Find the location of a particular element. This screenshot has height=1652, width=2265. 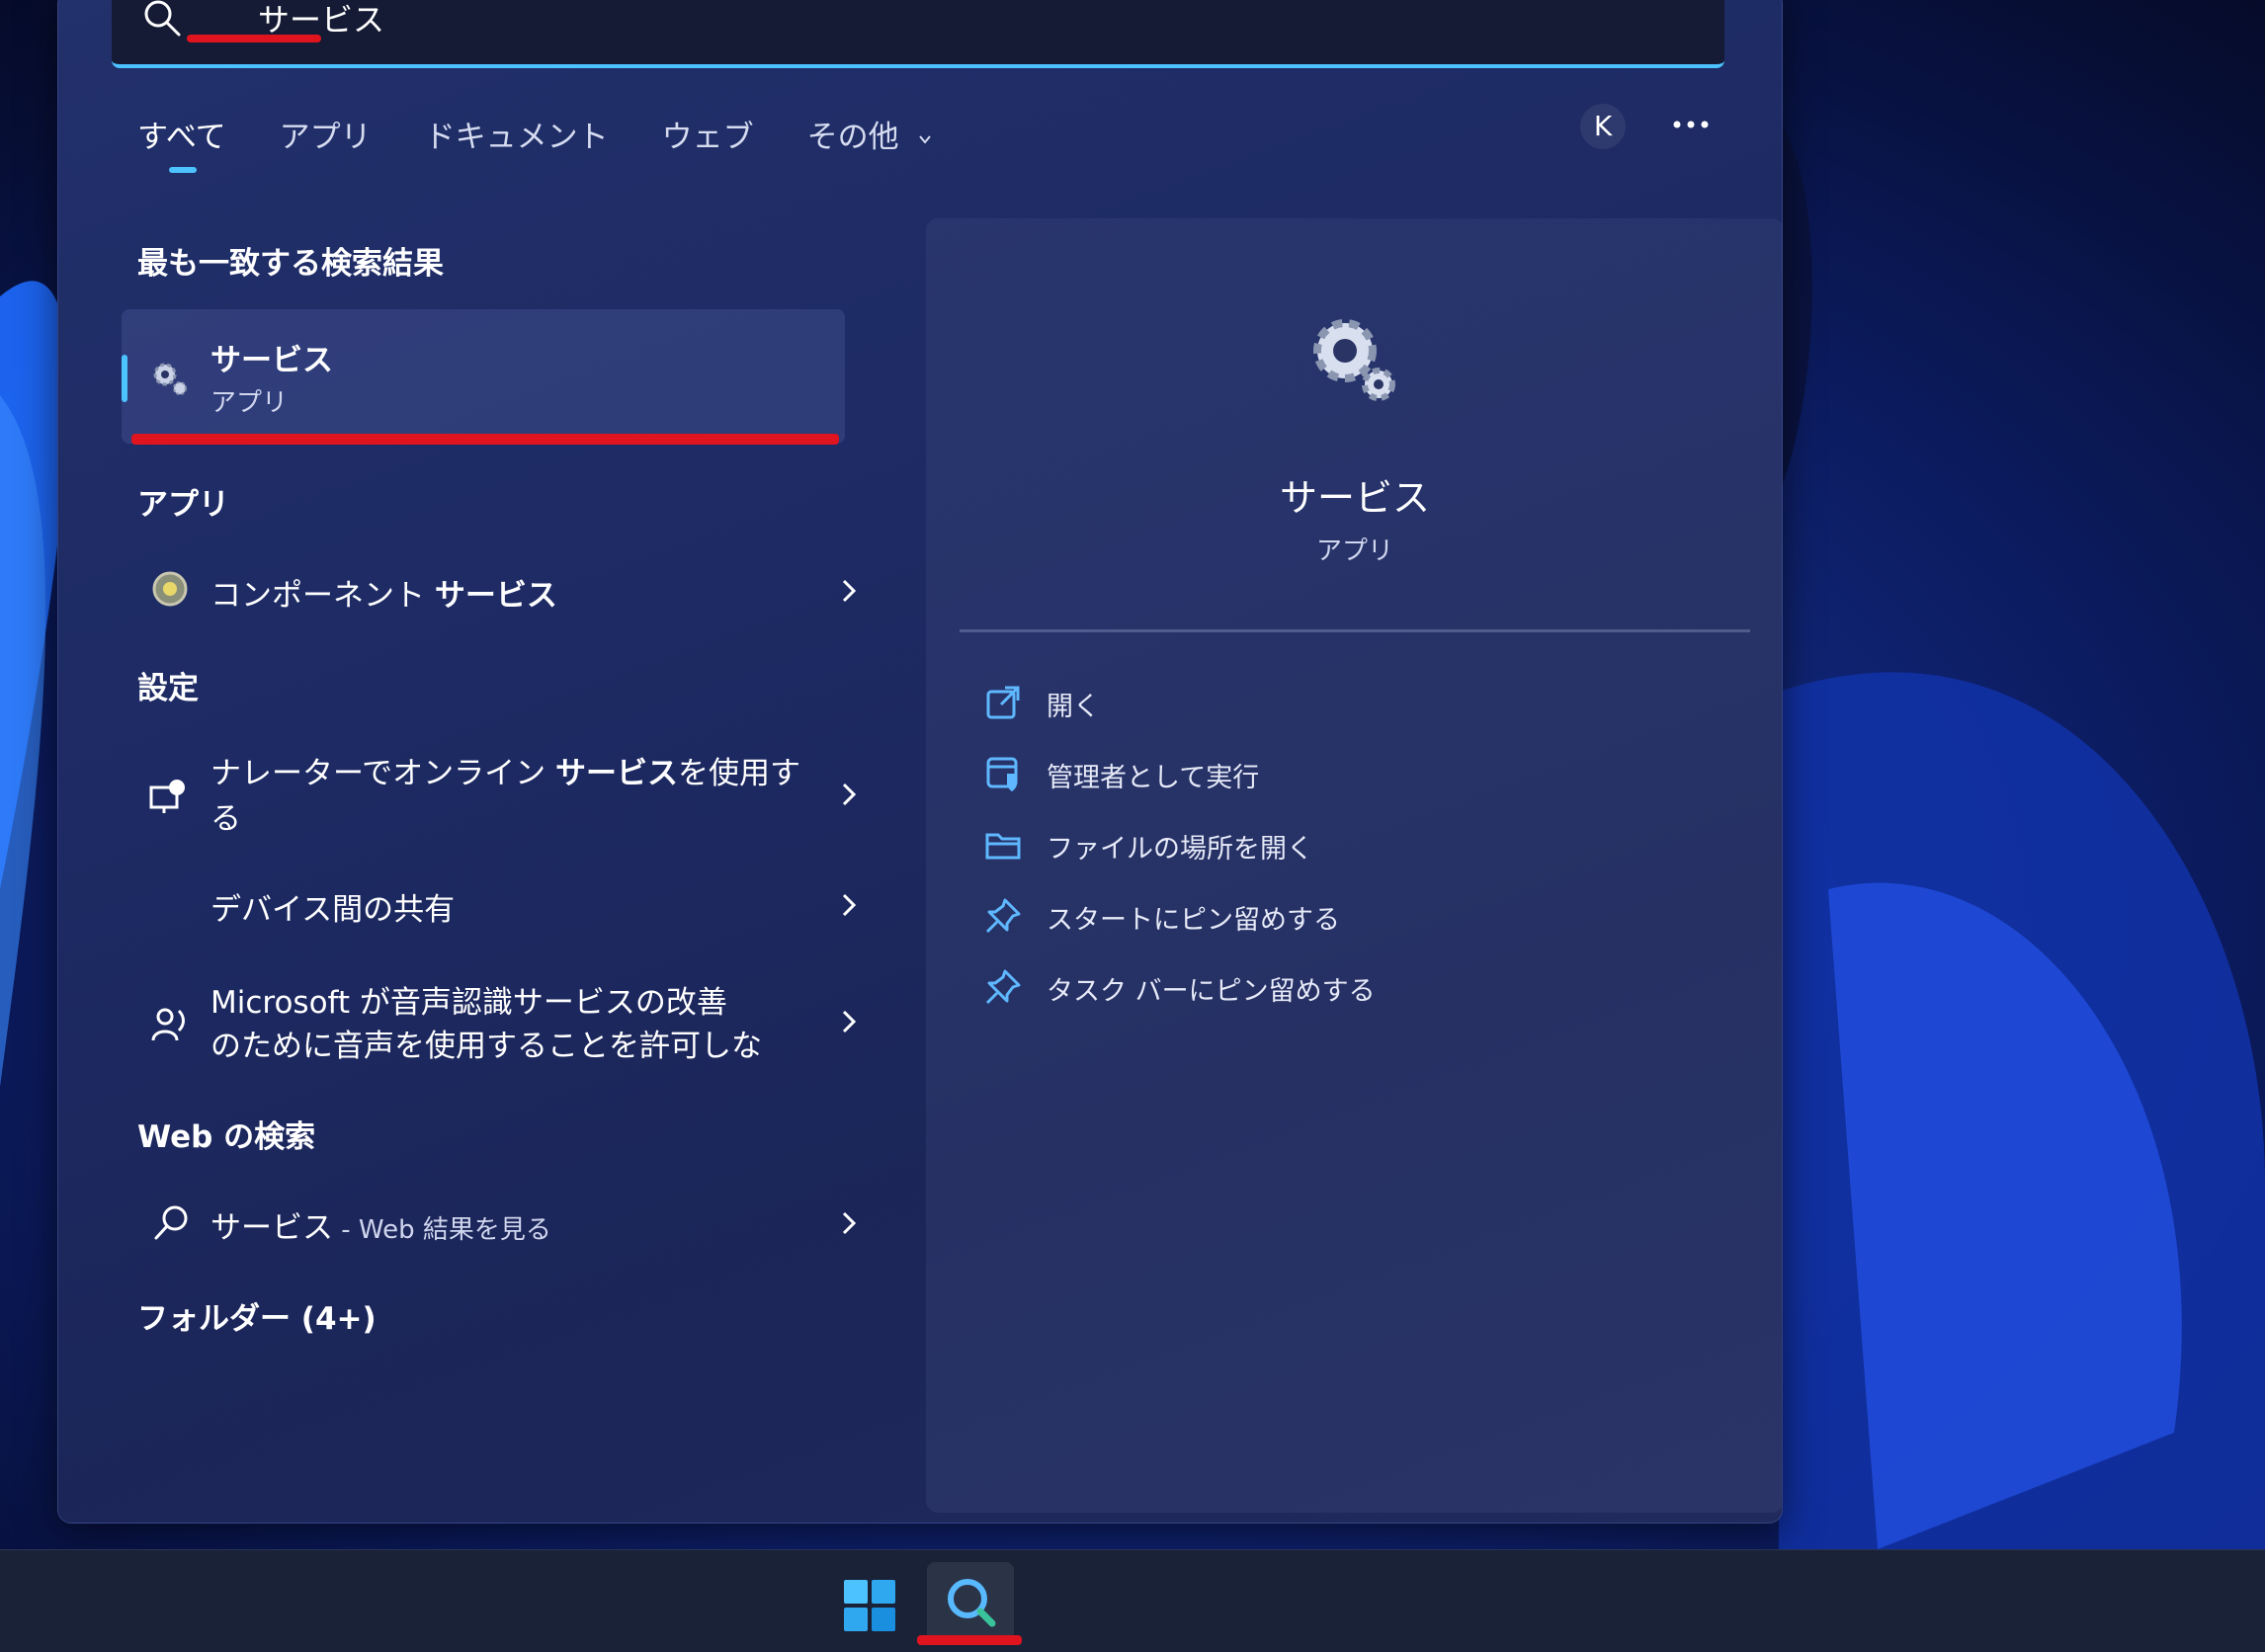

taskbar-search-button is located at coordinates (970, 1602).